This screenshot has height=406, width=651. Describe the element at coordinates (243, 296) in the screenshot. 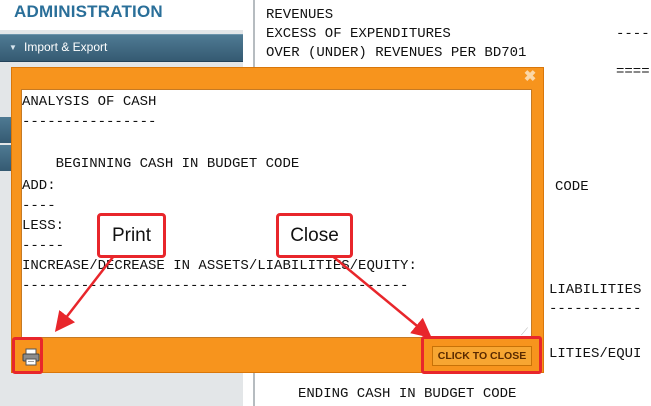

I see `annotation-arrows` at that location.